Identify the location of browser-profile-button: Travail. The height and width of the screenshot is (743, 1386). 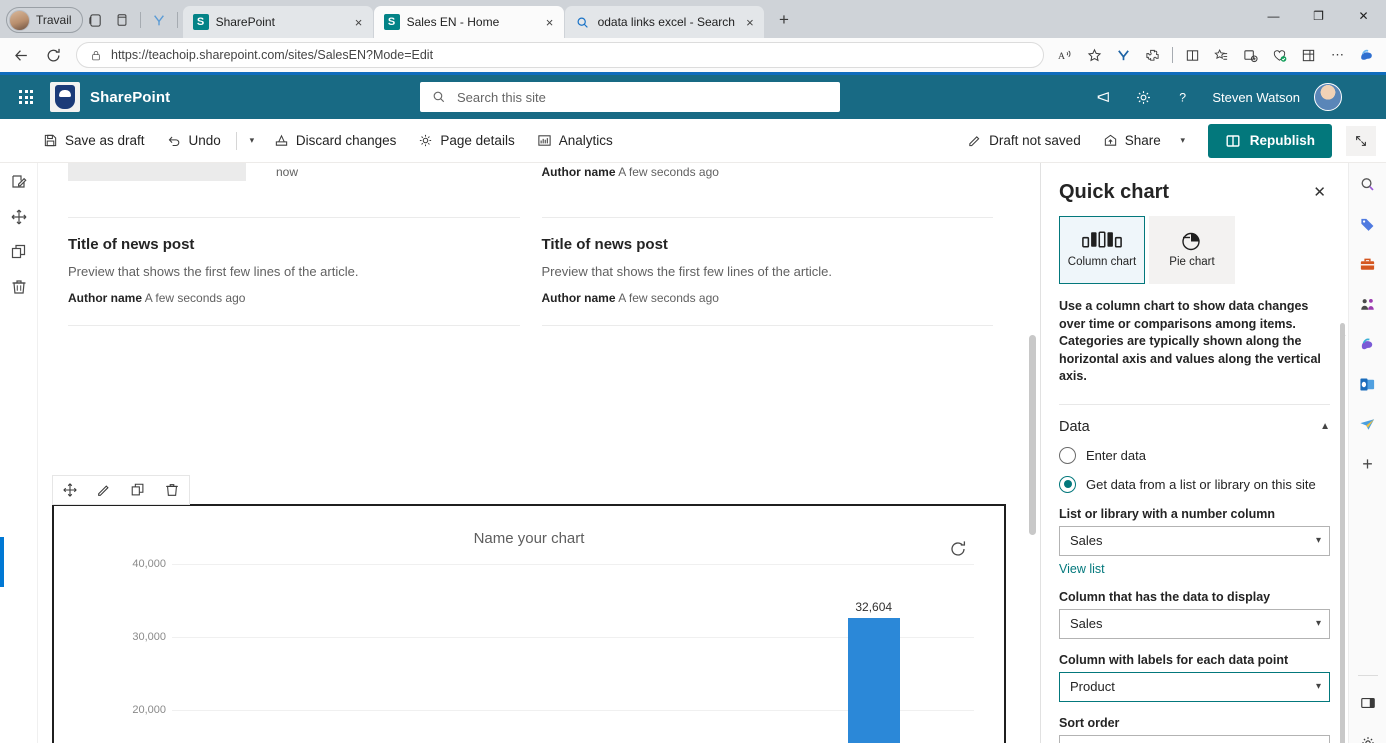
(44, 20).